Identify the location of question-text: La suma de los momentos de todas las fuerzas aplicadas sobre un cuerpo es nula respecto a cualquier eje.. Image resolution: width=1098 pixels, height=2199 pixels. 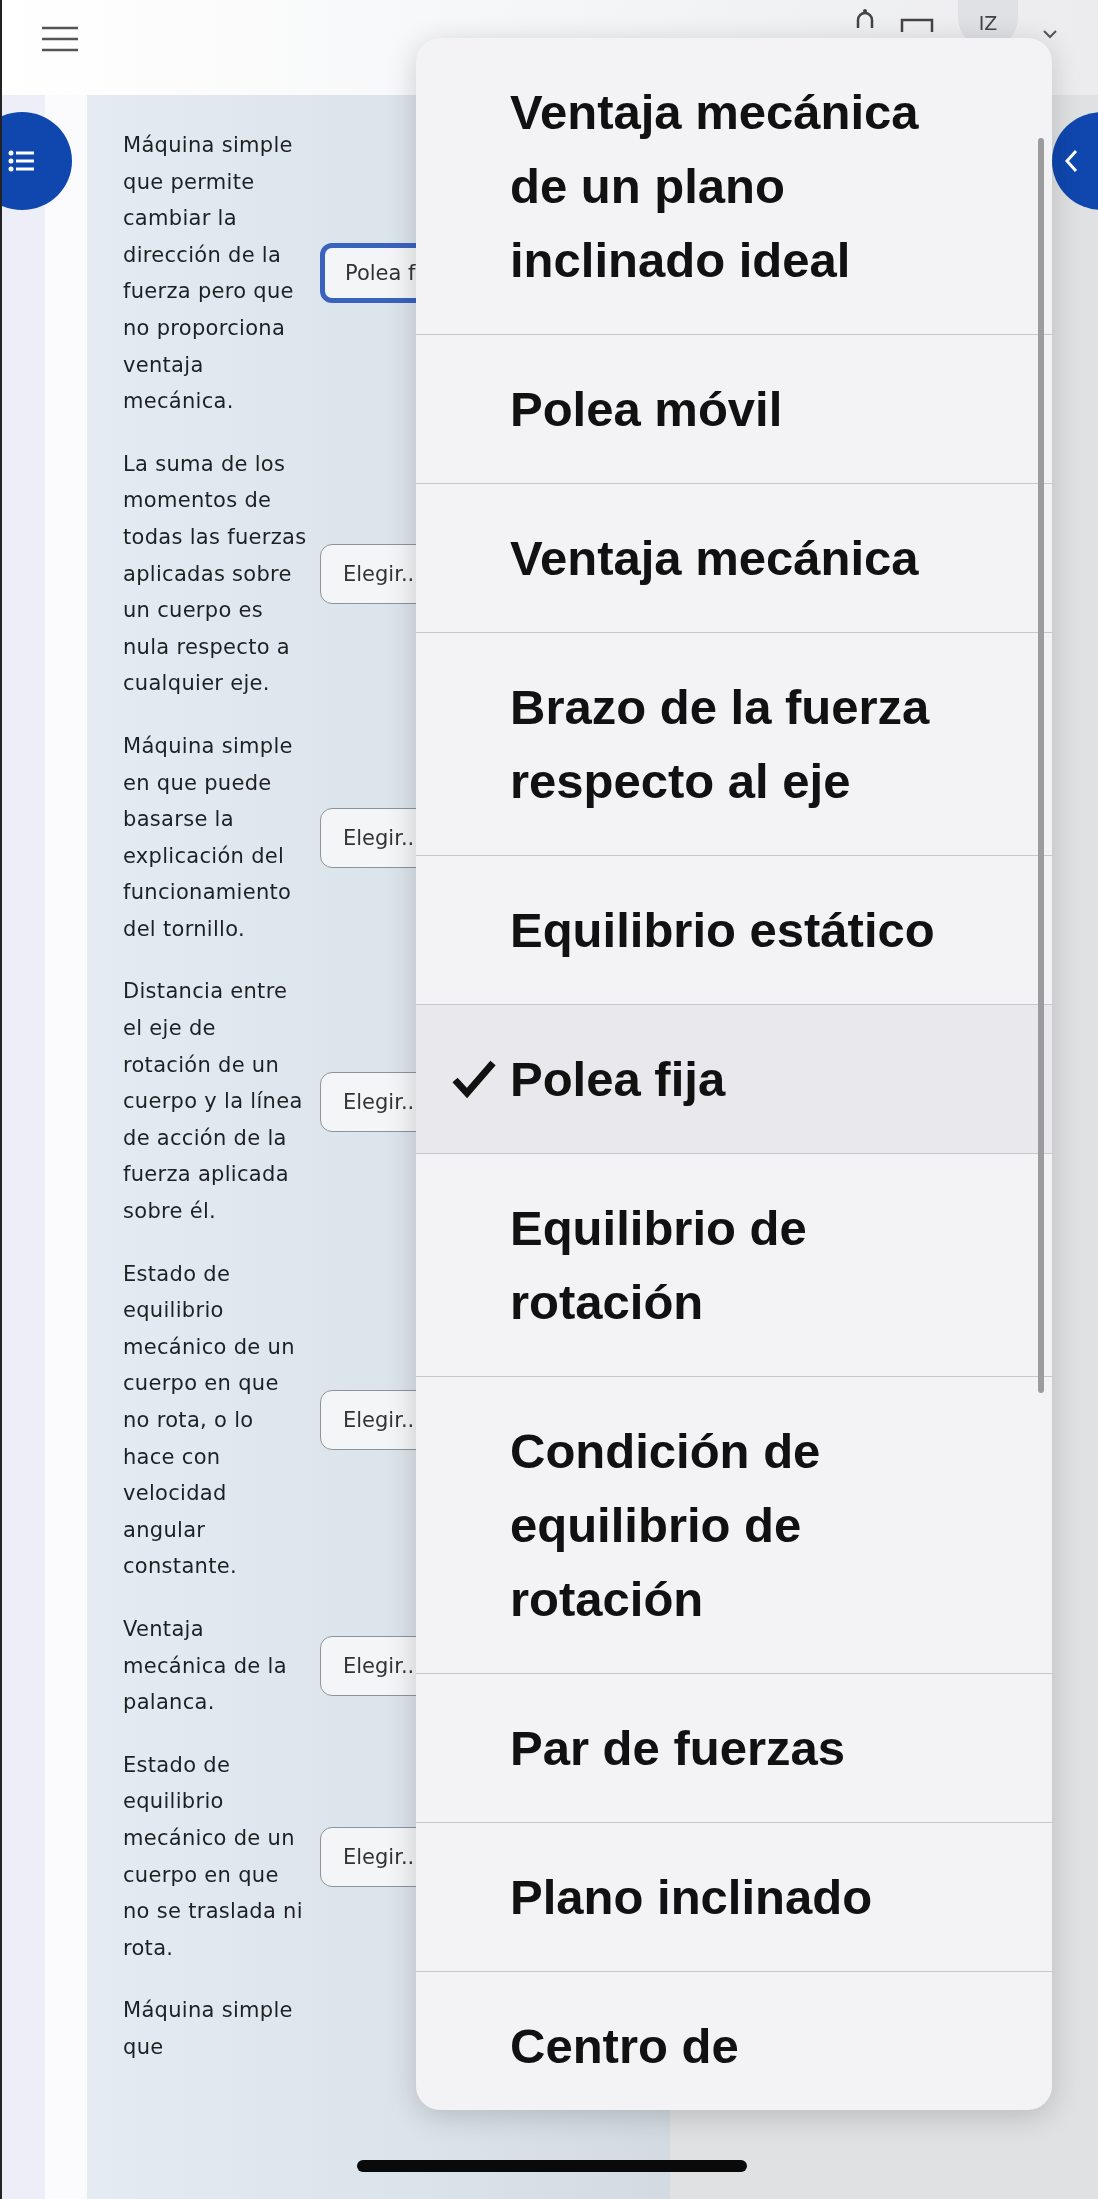
(215, 574).